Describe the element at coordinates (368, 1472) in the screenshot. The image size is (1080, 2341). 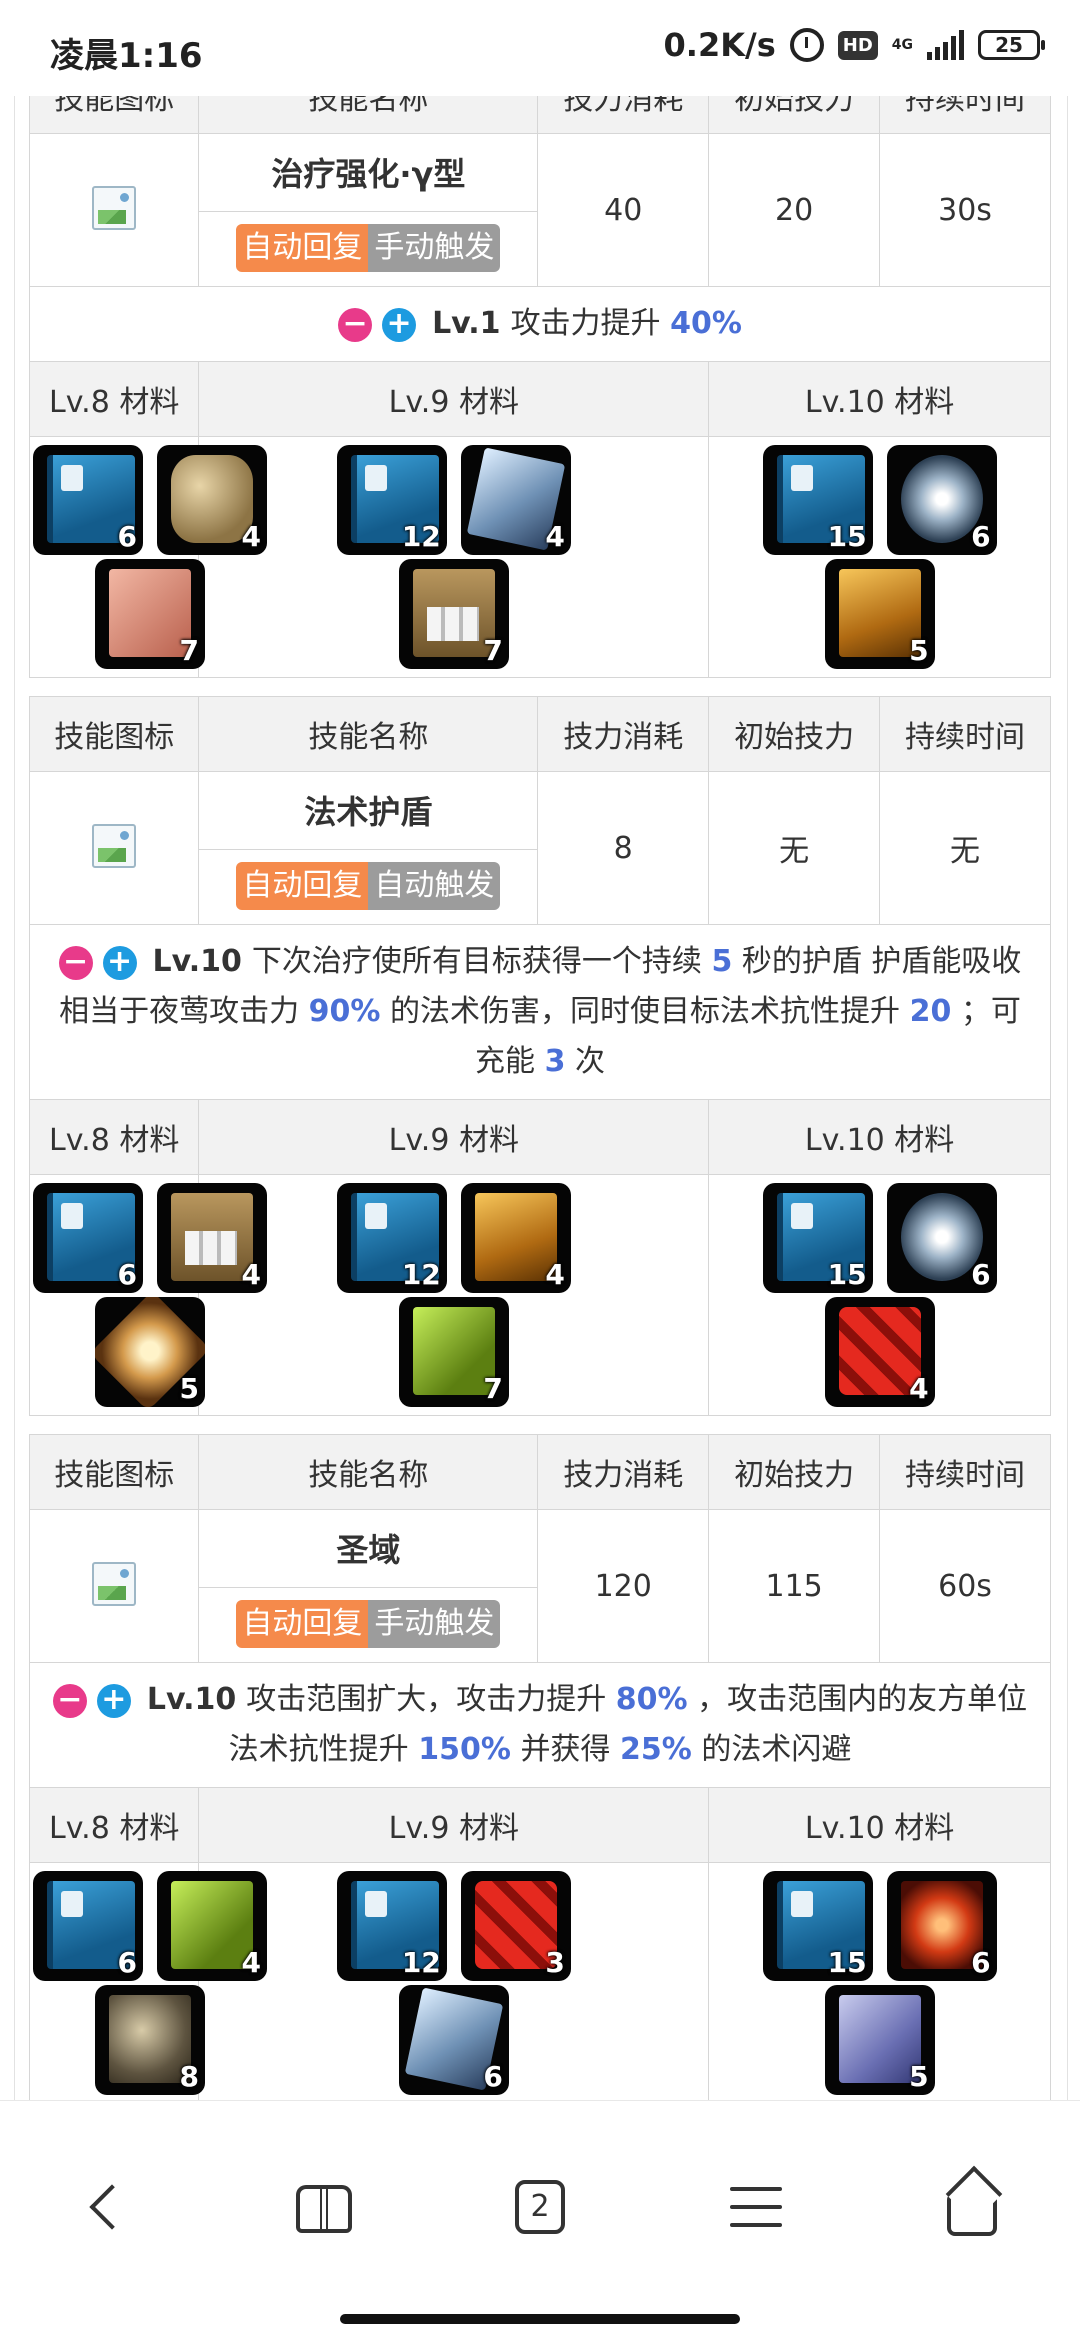
I see `column-header: 技能名称` at that location.